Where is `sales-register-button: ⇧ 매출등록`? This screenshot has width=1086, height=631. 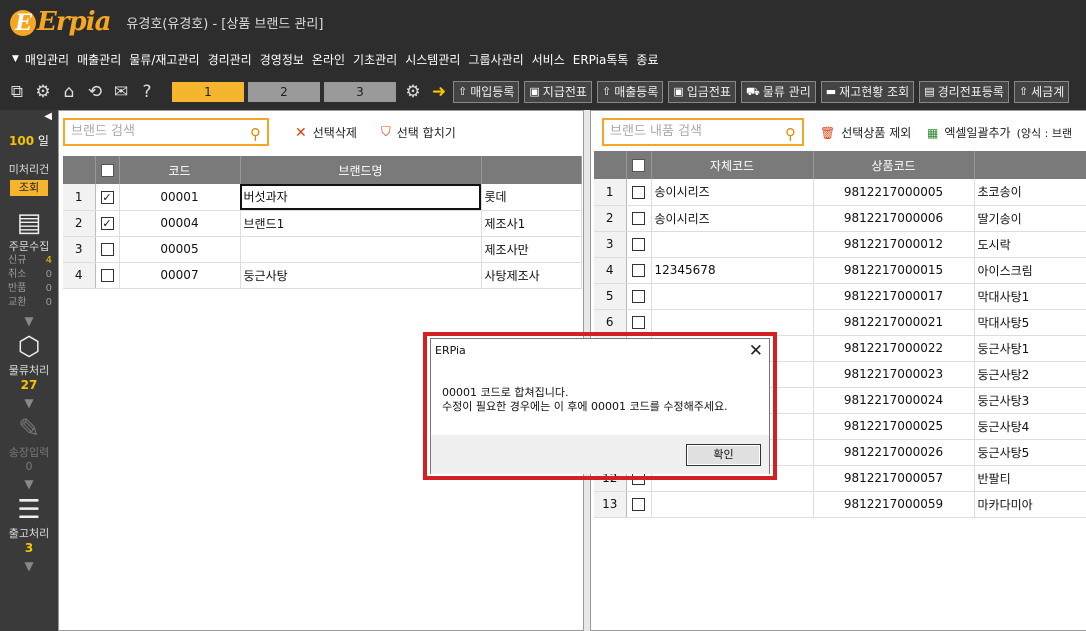 sales-register-button: ⇧ 매출등록 is located at coordinates (630, 92).